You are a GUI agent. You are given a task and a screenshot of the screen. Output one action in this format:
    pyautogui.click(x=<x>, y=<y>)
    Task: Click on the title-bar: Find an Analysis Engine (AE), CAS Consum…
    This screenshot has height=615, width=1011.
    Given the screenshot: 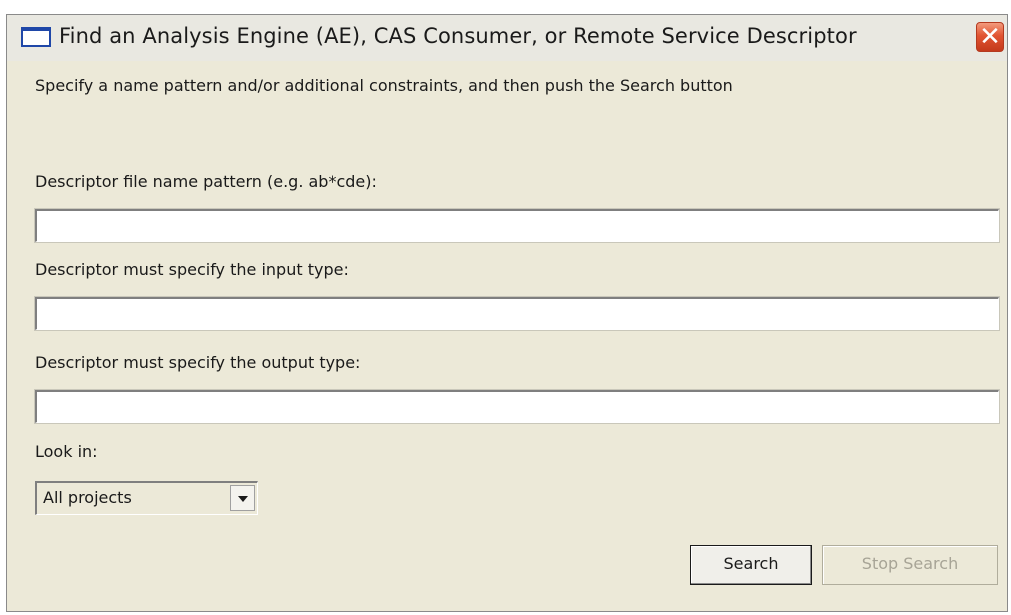 What is the action you would take?
    pyautogui.click(x=507, y=38)
    